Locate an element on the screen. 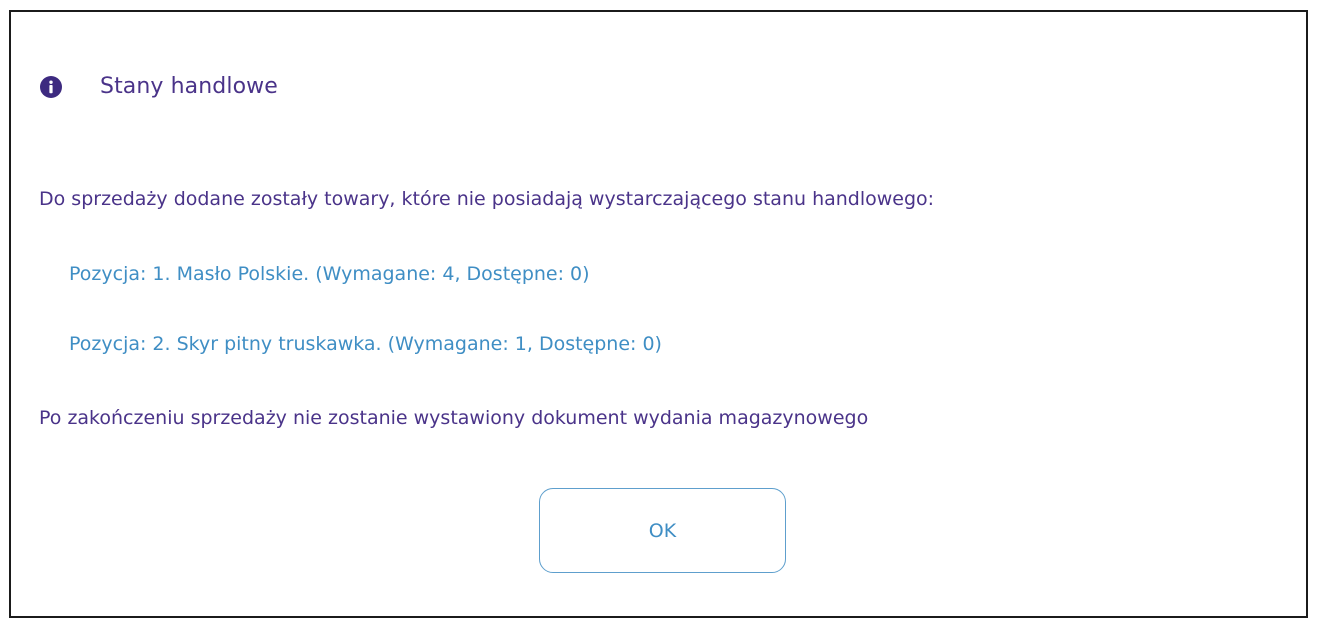 The image size is (1319, 618). dialog-header: Stany handlowe is located at coordinates (159, 86).